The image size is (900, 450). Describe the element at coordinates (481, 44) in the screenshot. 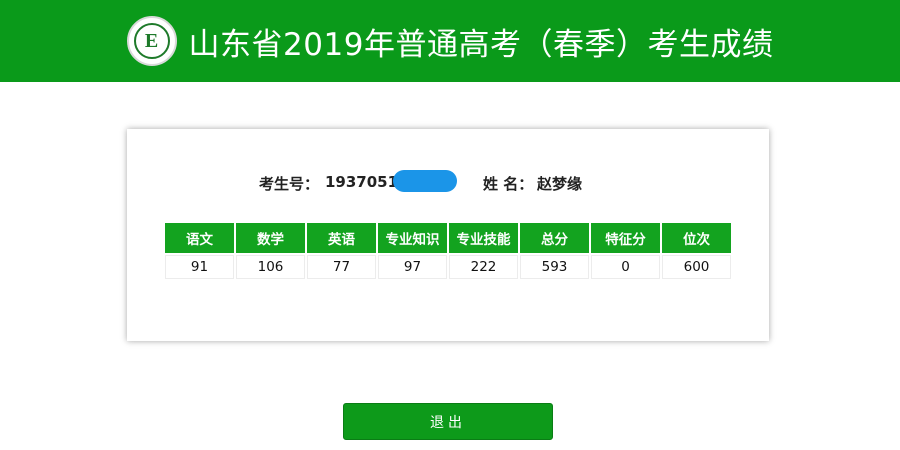

I see `page-title: 山东省2019年普通高考（春季）考生成绩` at that location.